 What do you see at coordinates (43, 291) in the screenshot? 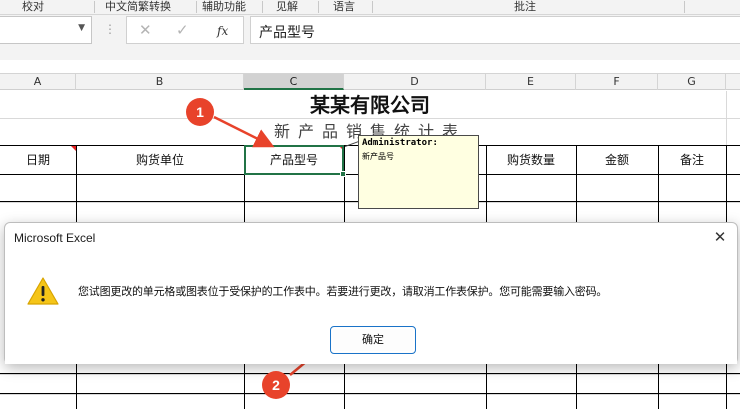
I see `warning-icon` at bounding box center [43, 291].